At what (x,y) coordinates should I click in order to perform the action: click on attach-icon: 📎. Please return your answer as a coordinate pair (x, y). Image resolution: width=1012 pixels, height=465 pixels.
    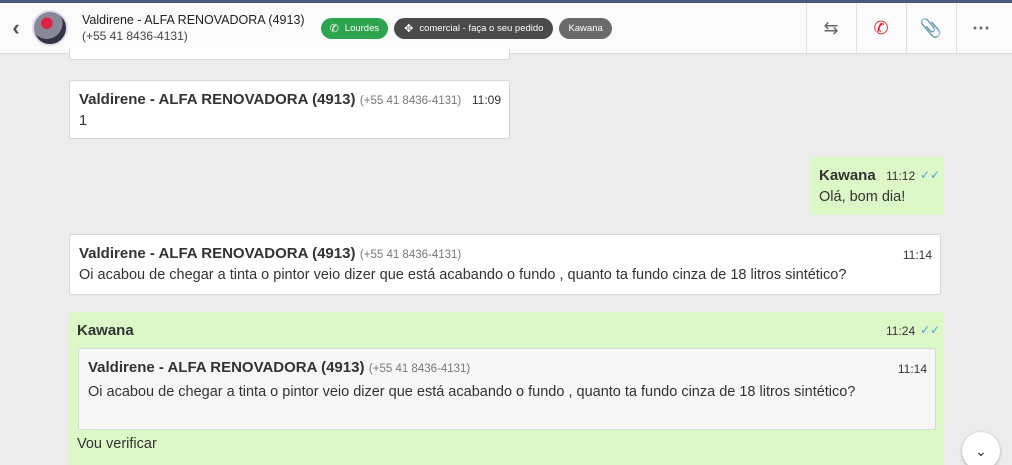
    Looking at the image, I should click on (931, 28).